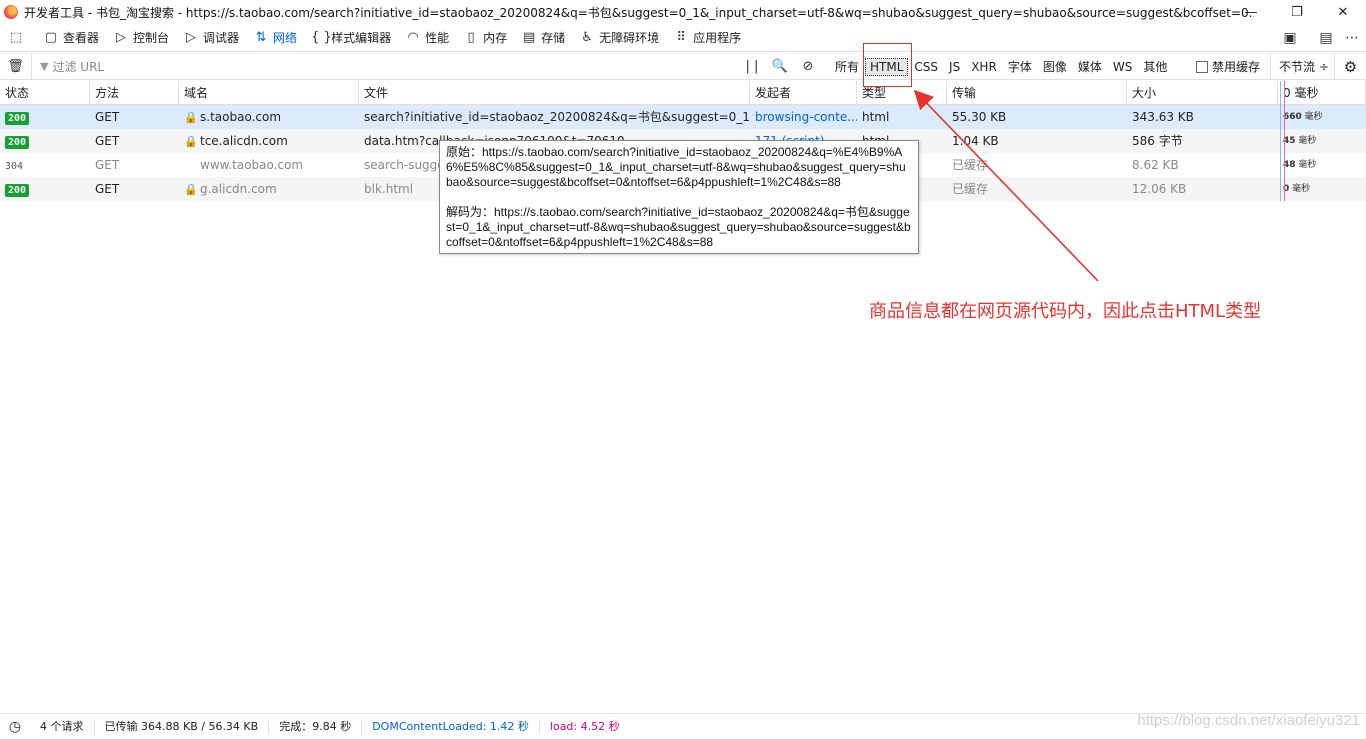 The image size is (1366, 739). I want to click on filter-type-js: JS, so click(954, 67).